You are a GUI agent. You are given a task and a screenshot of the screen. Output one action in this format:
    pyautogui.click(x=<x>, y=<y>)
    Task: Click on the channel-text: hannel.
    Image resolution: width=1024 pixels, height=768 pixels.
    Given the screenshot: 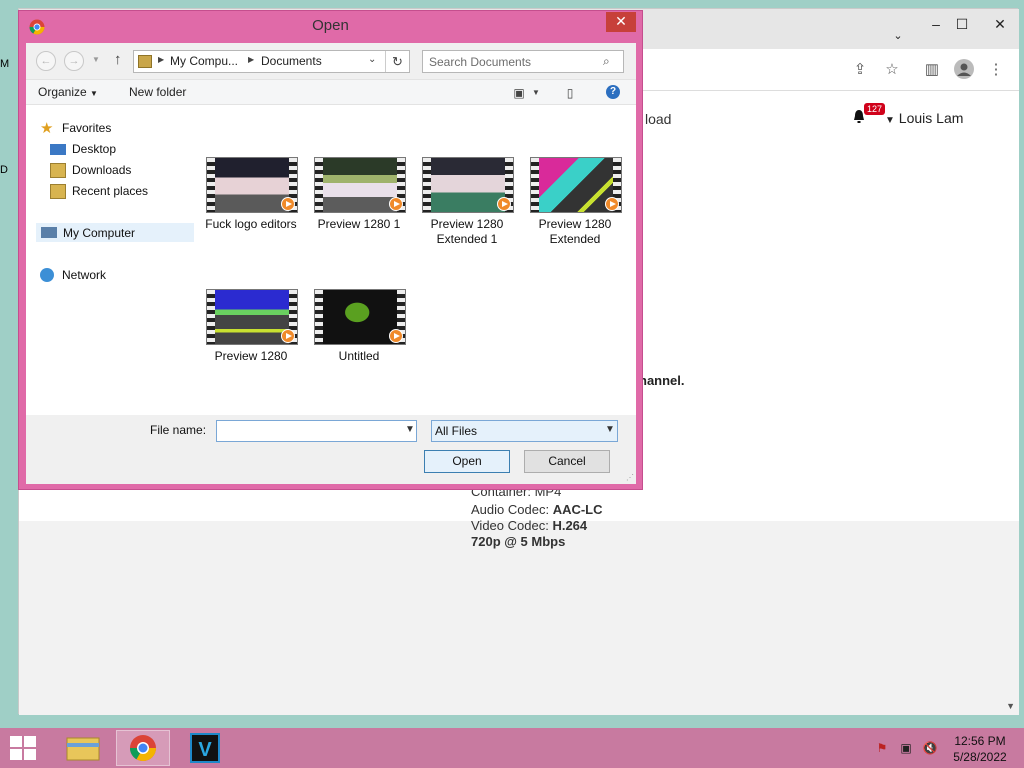 What is the action you would take?
    pyautogui.click(x=662, y=380)
    